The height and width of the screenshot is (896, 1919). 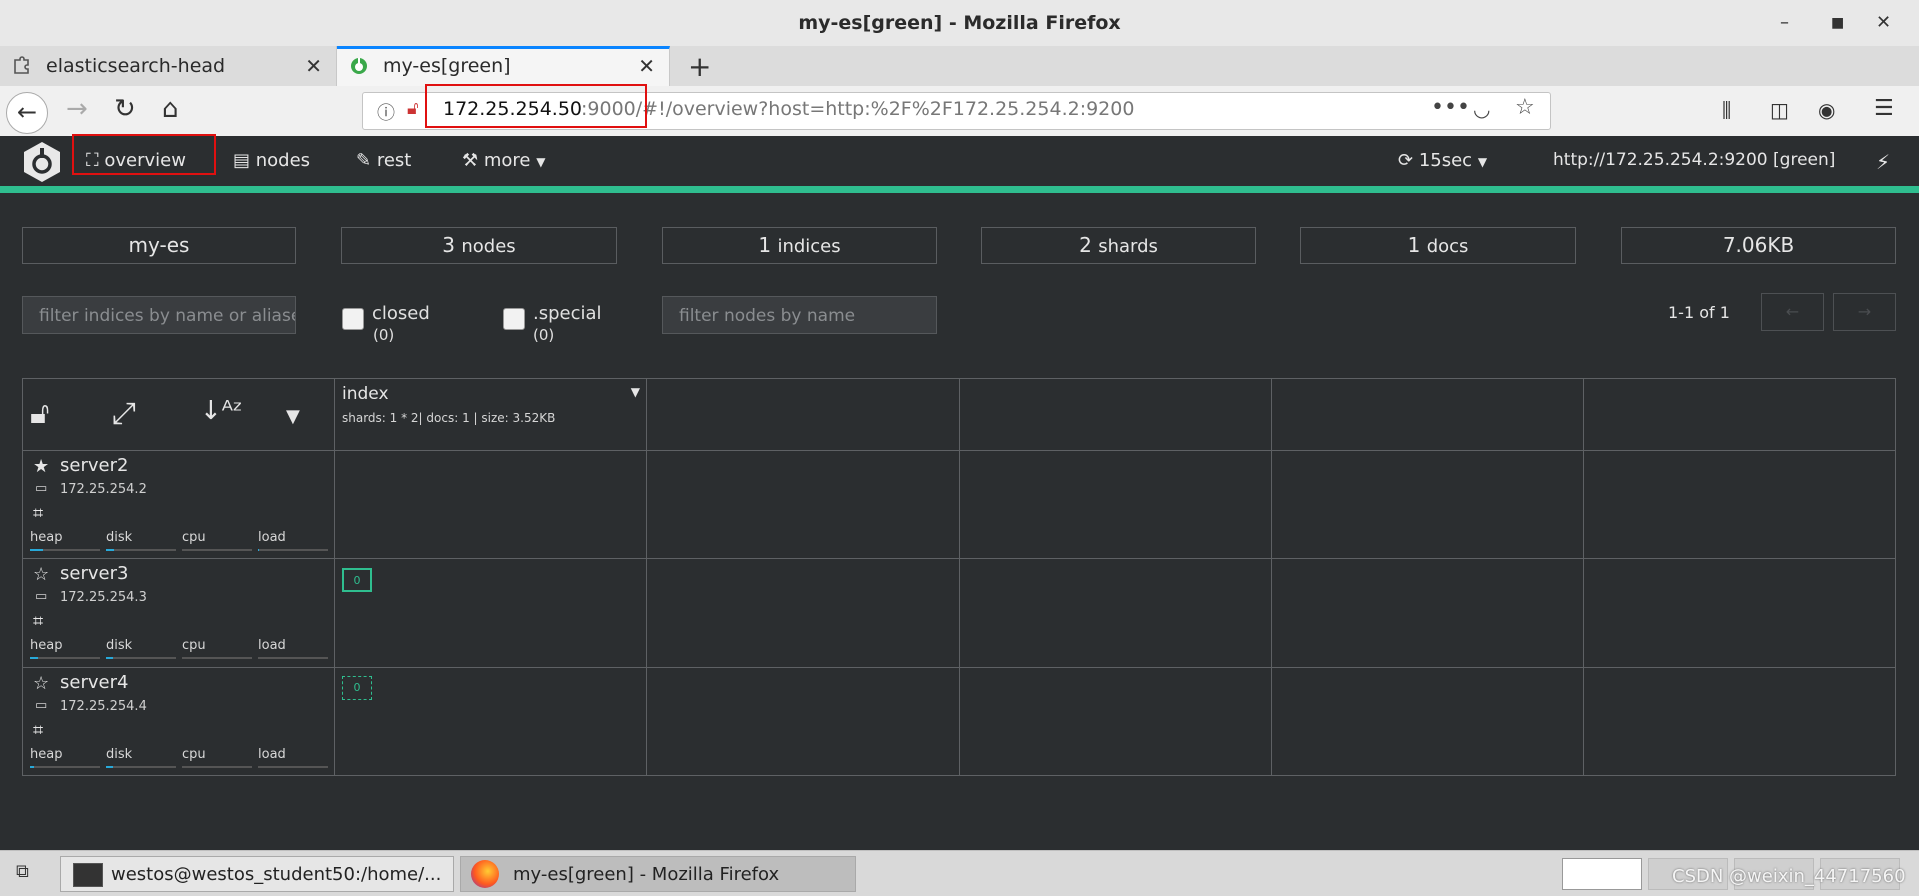 I want to click on nav-more: ⚒ more ▼, so click(x=503, y=160).